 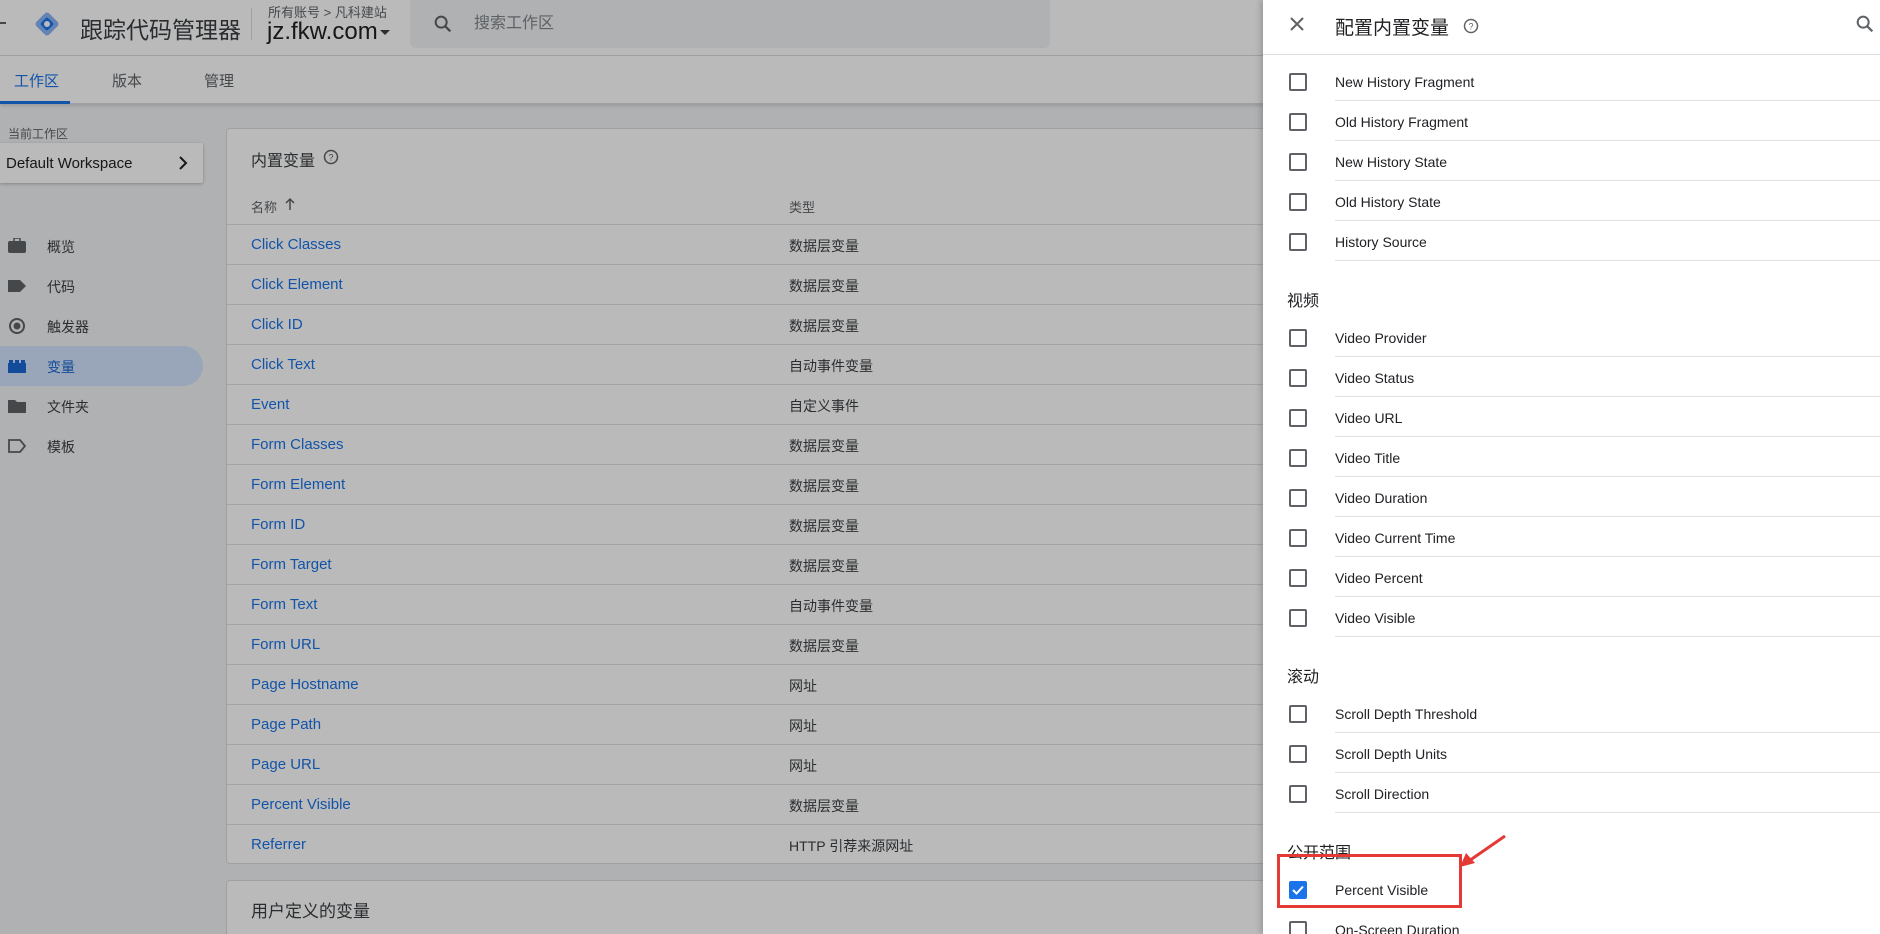 What do you see at coordinates (1571, 241) in the screenshot?
I see `variable-option-history-source: History Source` at bounding box center [1571, 241].